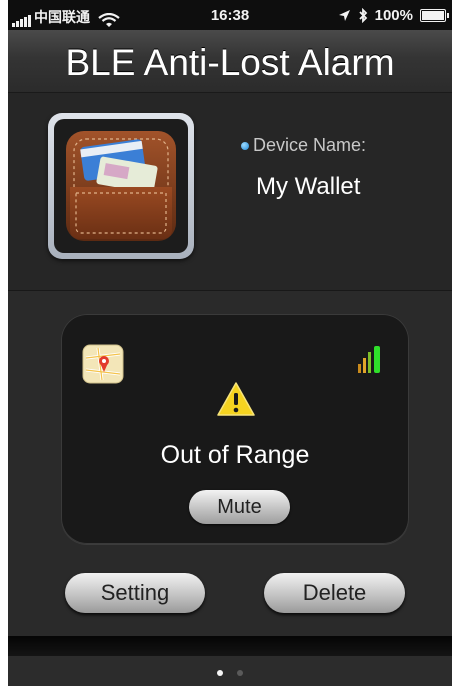 Image resolution: width=457 pixels, height=686 pixels. I want to click on status-right: 100%, so click(393, 15).